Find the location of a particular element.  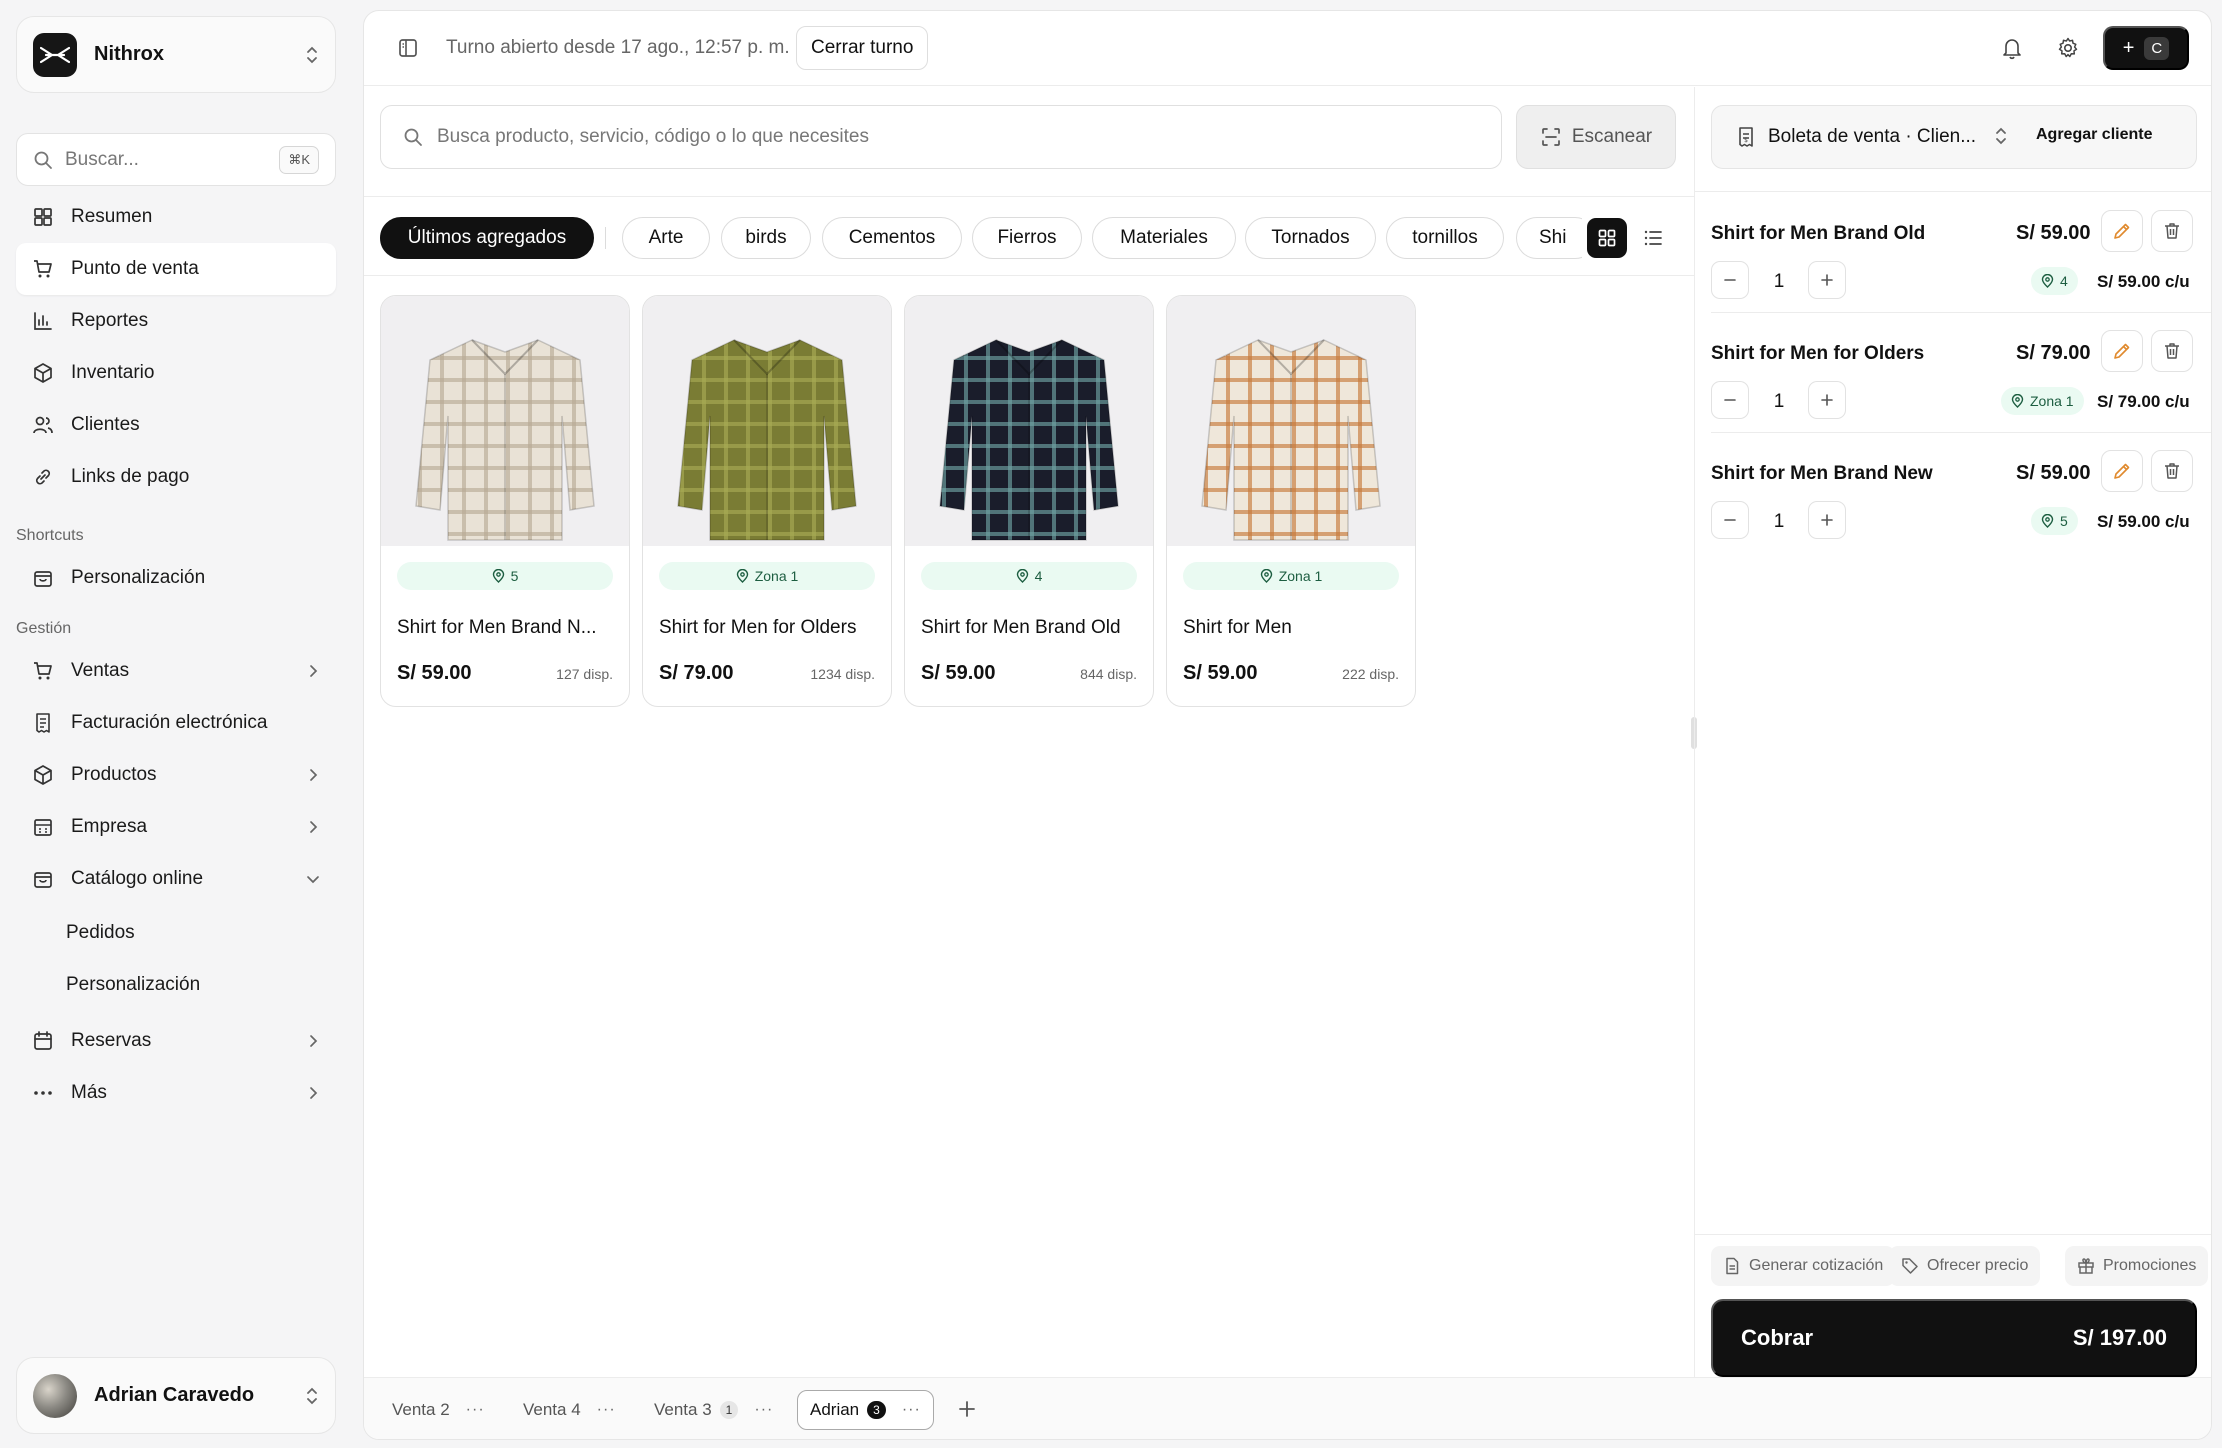

sidebar-item-catalogo-online: Catálogo online is located at coordinates (176, 879).